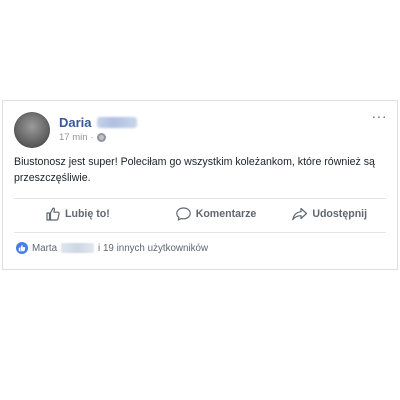 The image size is (400, 400). What do you see at coordinates (78, 248) in the screenshot?
I see `redacted-friend-surname` at bounding box center [78, 248].